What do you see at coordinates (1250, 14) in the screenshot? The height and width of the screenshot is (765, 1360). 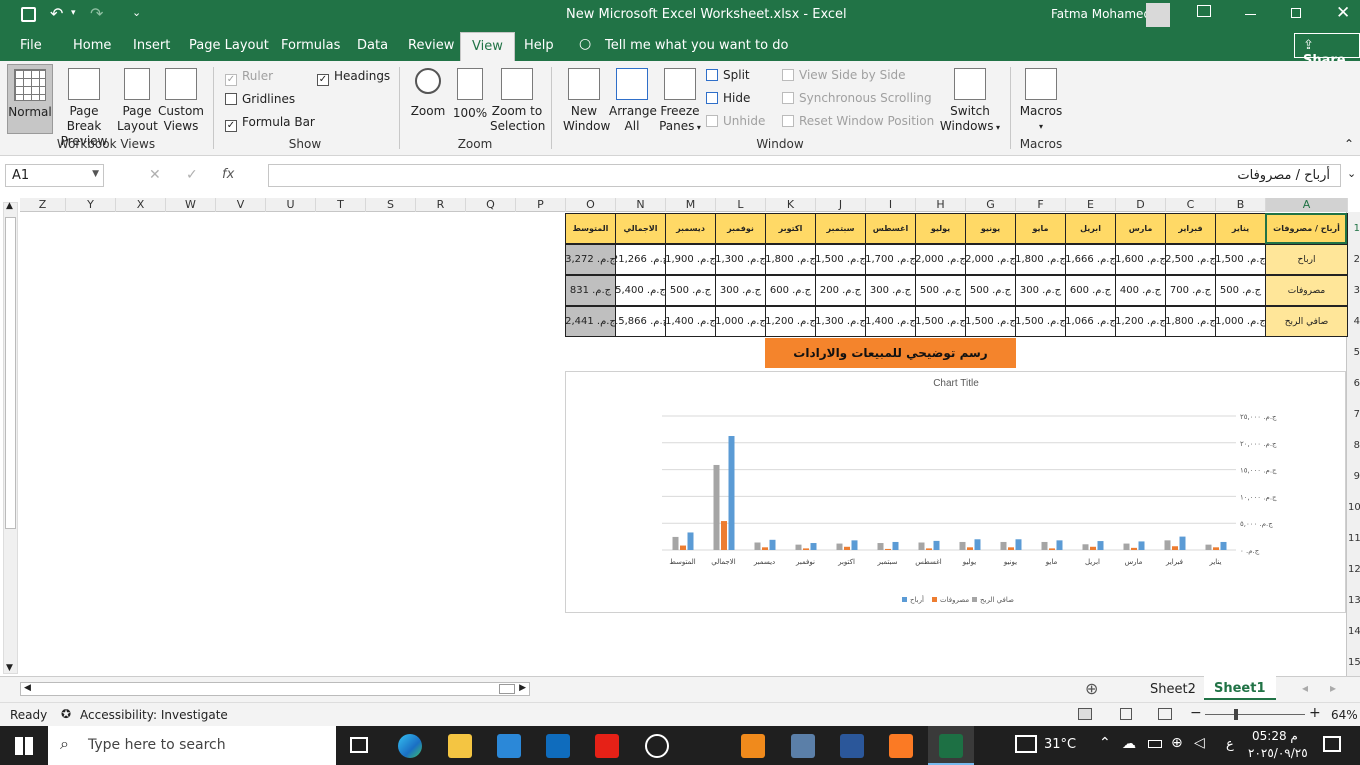 I see `minimize-icon` at bounding box center [1250, 14].